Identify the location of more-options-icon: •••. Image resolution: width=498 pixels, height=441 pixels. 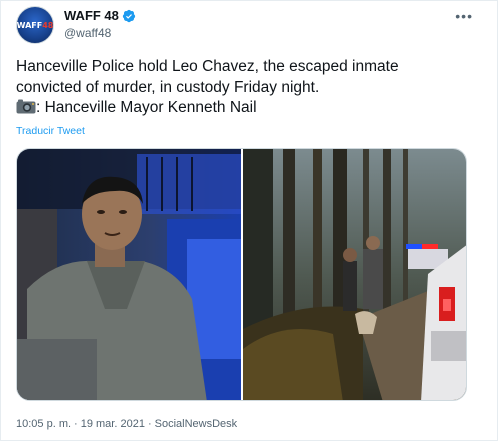
(464, 16).